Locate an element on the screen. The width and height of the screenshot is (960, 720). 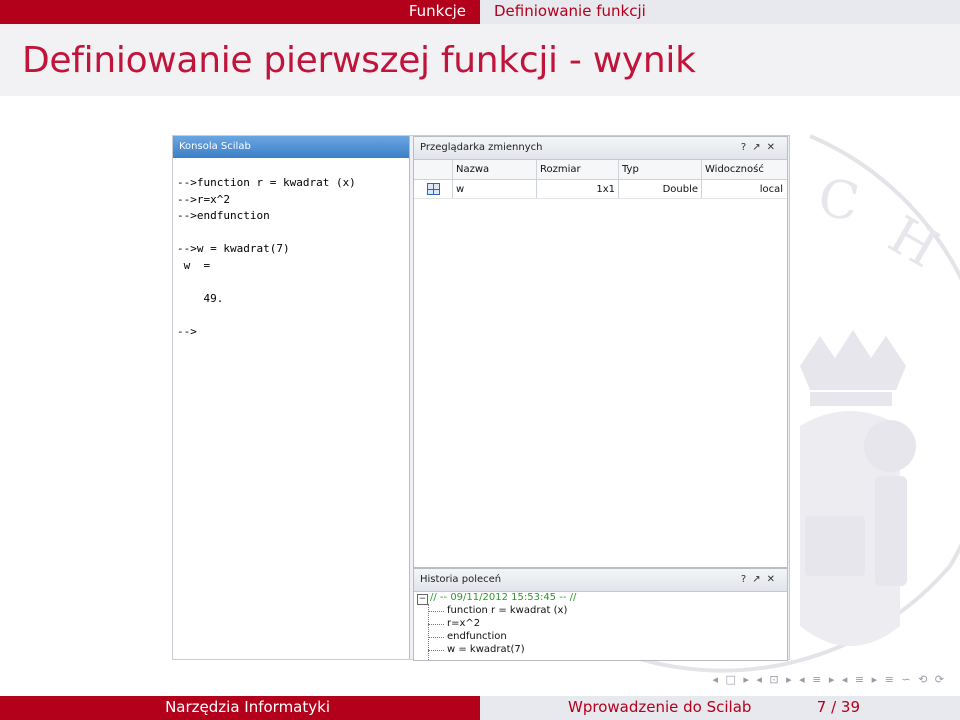
footline-right: Wprowadzenie do Scilab 7 / 39 is located at coordinates (720, 708).